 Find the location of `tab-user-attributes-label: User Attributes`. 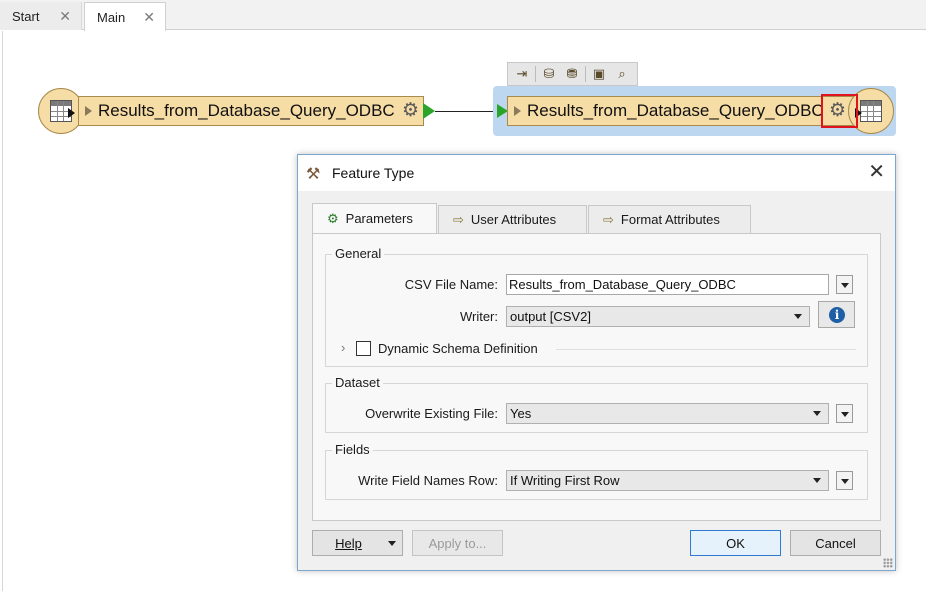

tab-user-attributes-label: User Attributes is located at coordinates (513, 219).